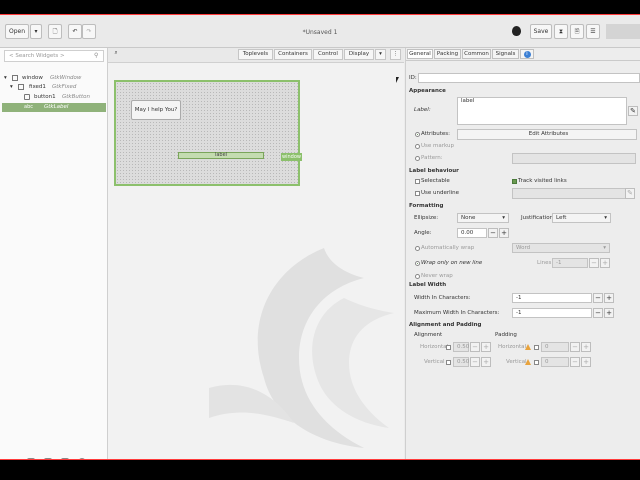  I want to click on h-align-checkbox, so click(448, 347).